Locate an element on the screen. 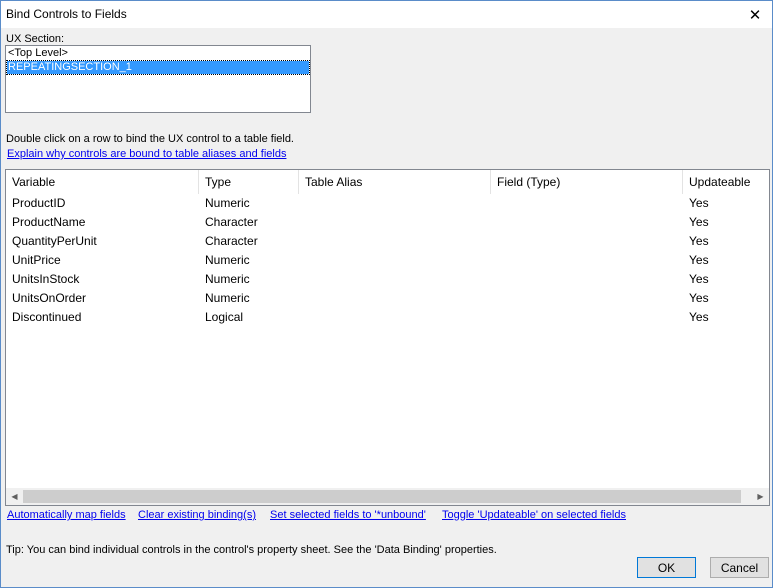  ux-section-listbox: <Top Level> REPEATINGSECTION_1 is located at coordinates (158, 79).